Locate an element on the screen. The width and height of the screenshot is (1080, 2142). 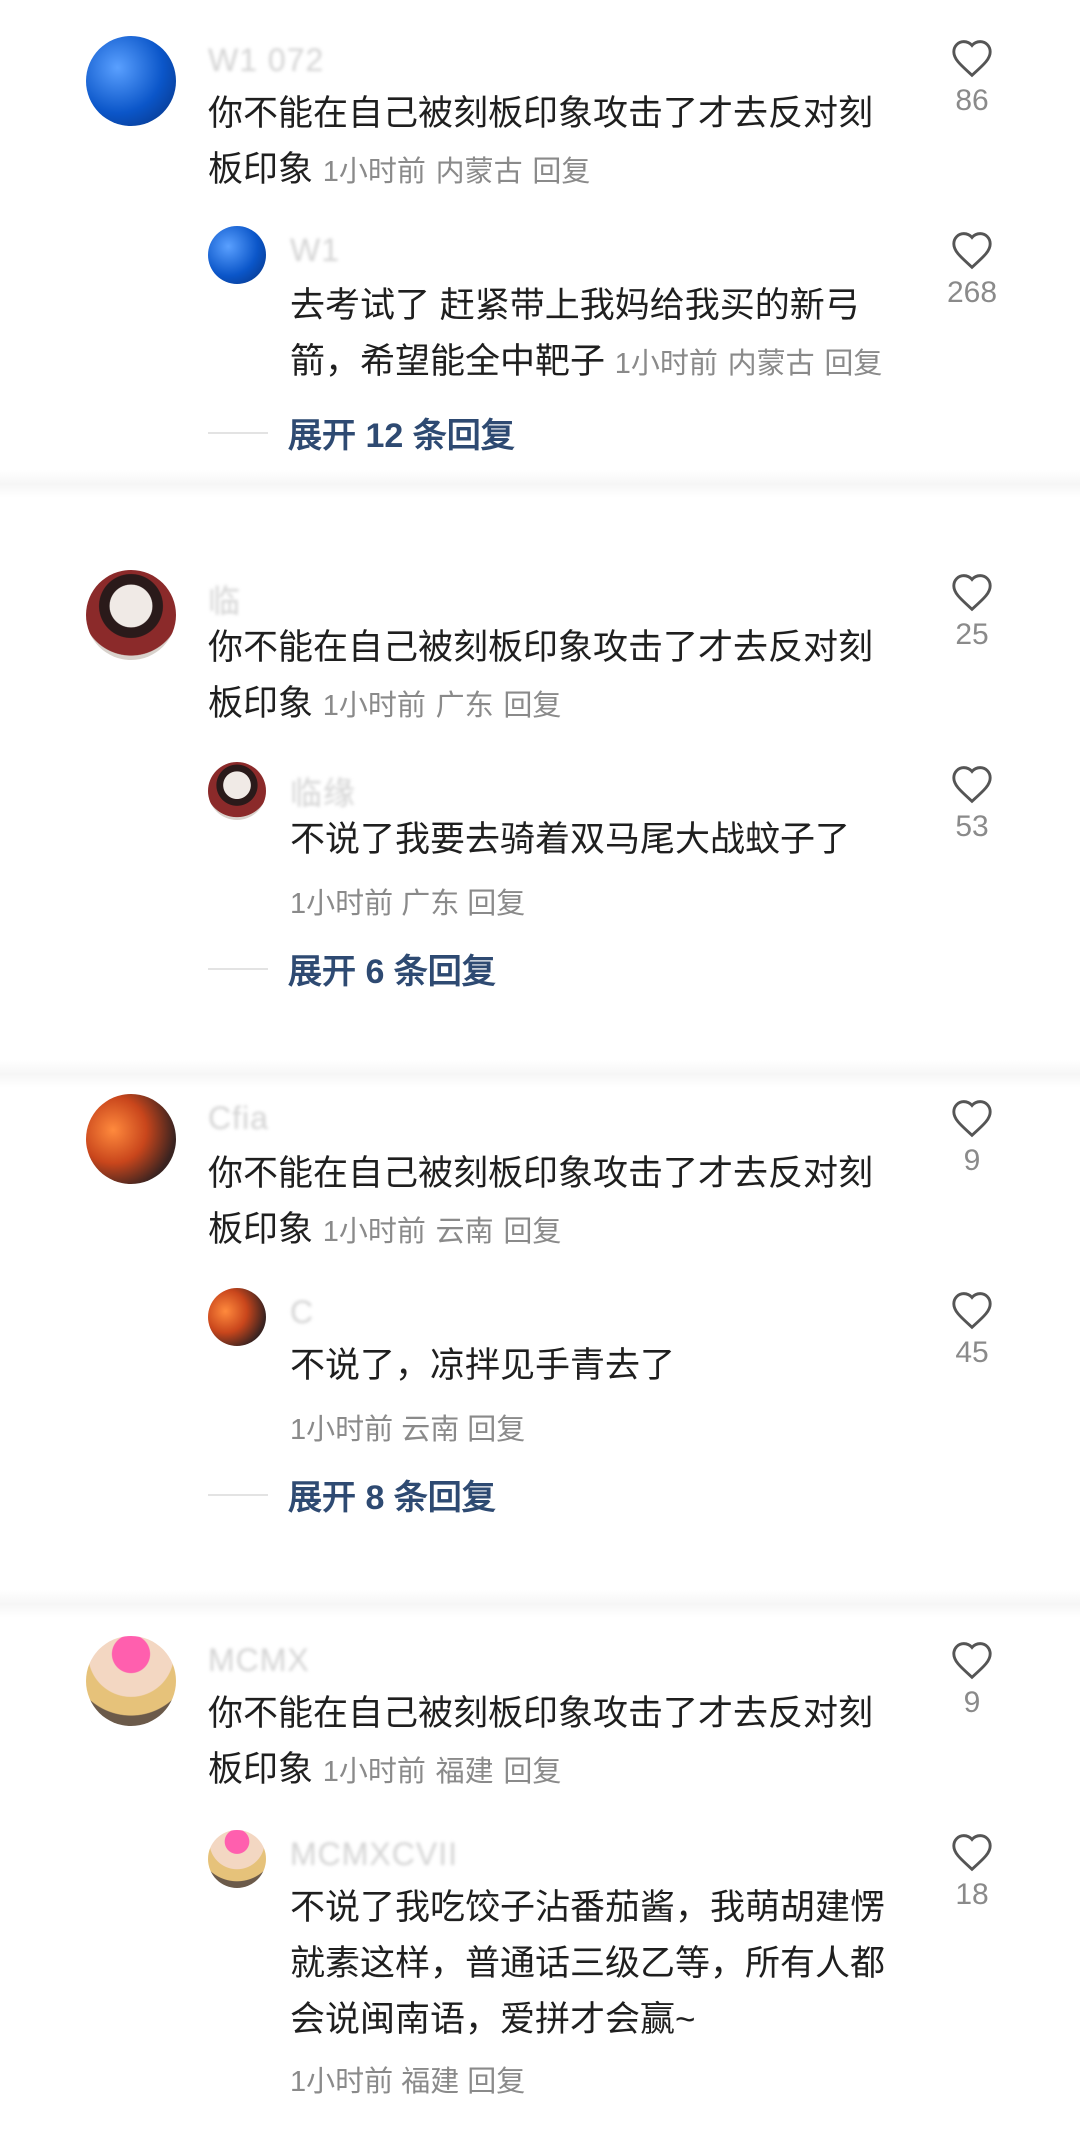
like-button: 53 is located at coordinates (972, 804).